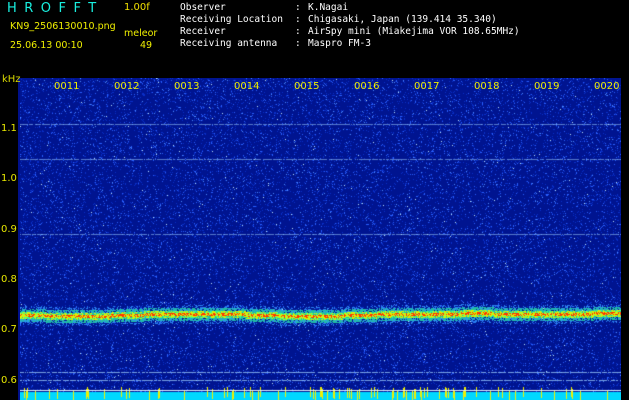  What do you see at coordinates (229, 43) in the screenshot?
I see `antenna-label: Receiving antenna` at bounding box center [229, 43].